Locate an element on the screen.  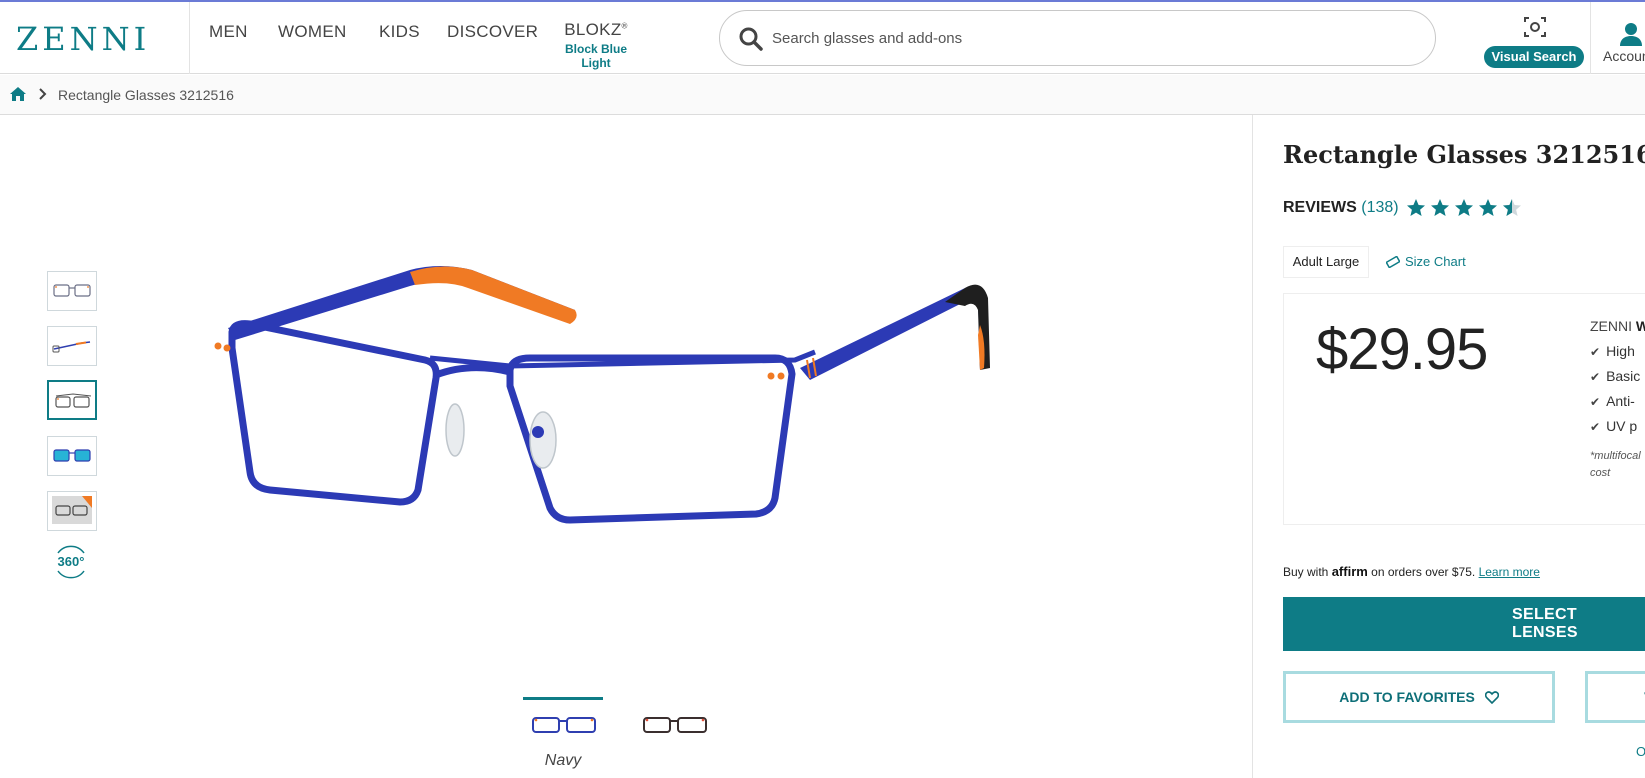
thumbnail-angle is located at coordinates (72, 400).